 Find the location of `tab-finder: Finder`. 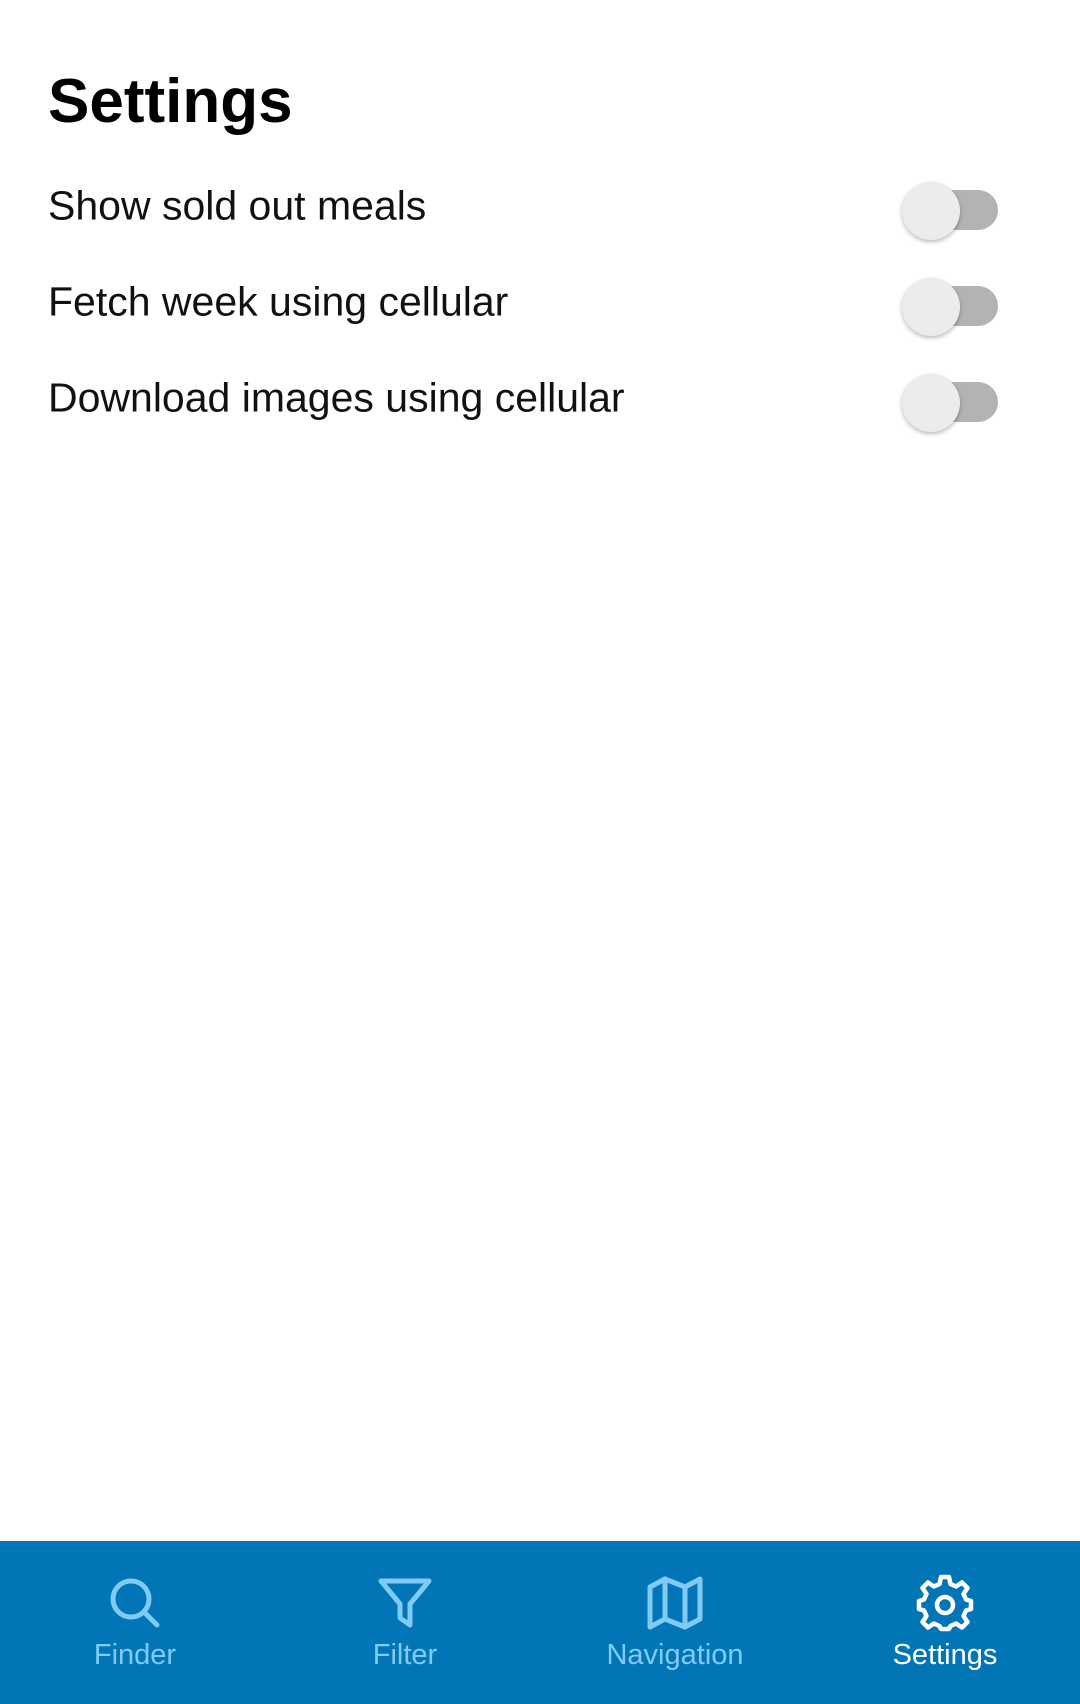

tab-finder: Finder is located at coordinates (135, 1622).